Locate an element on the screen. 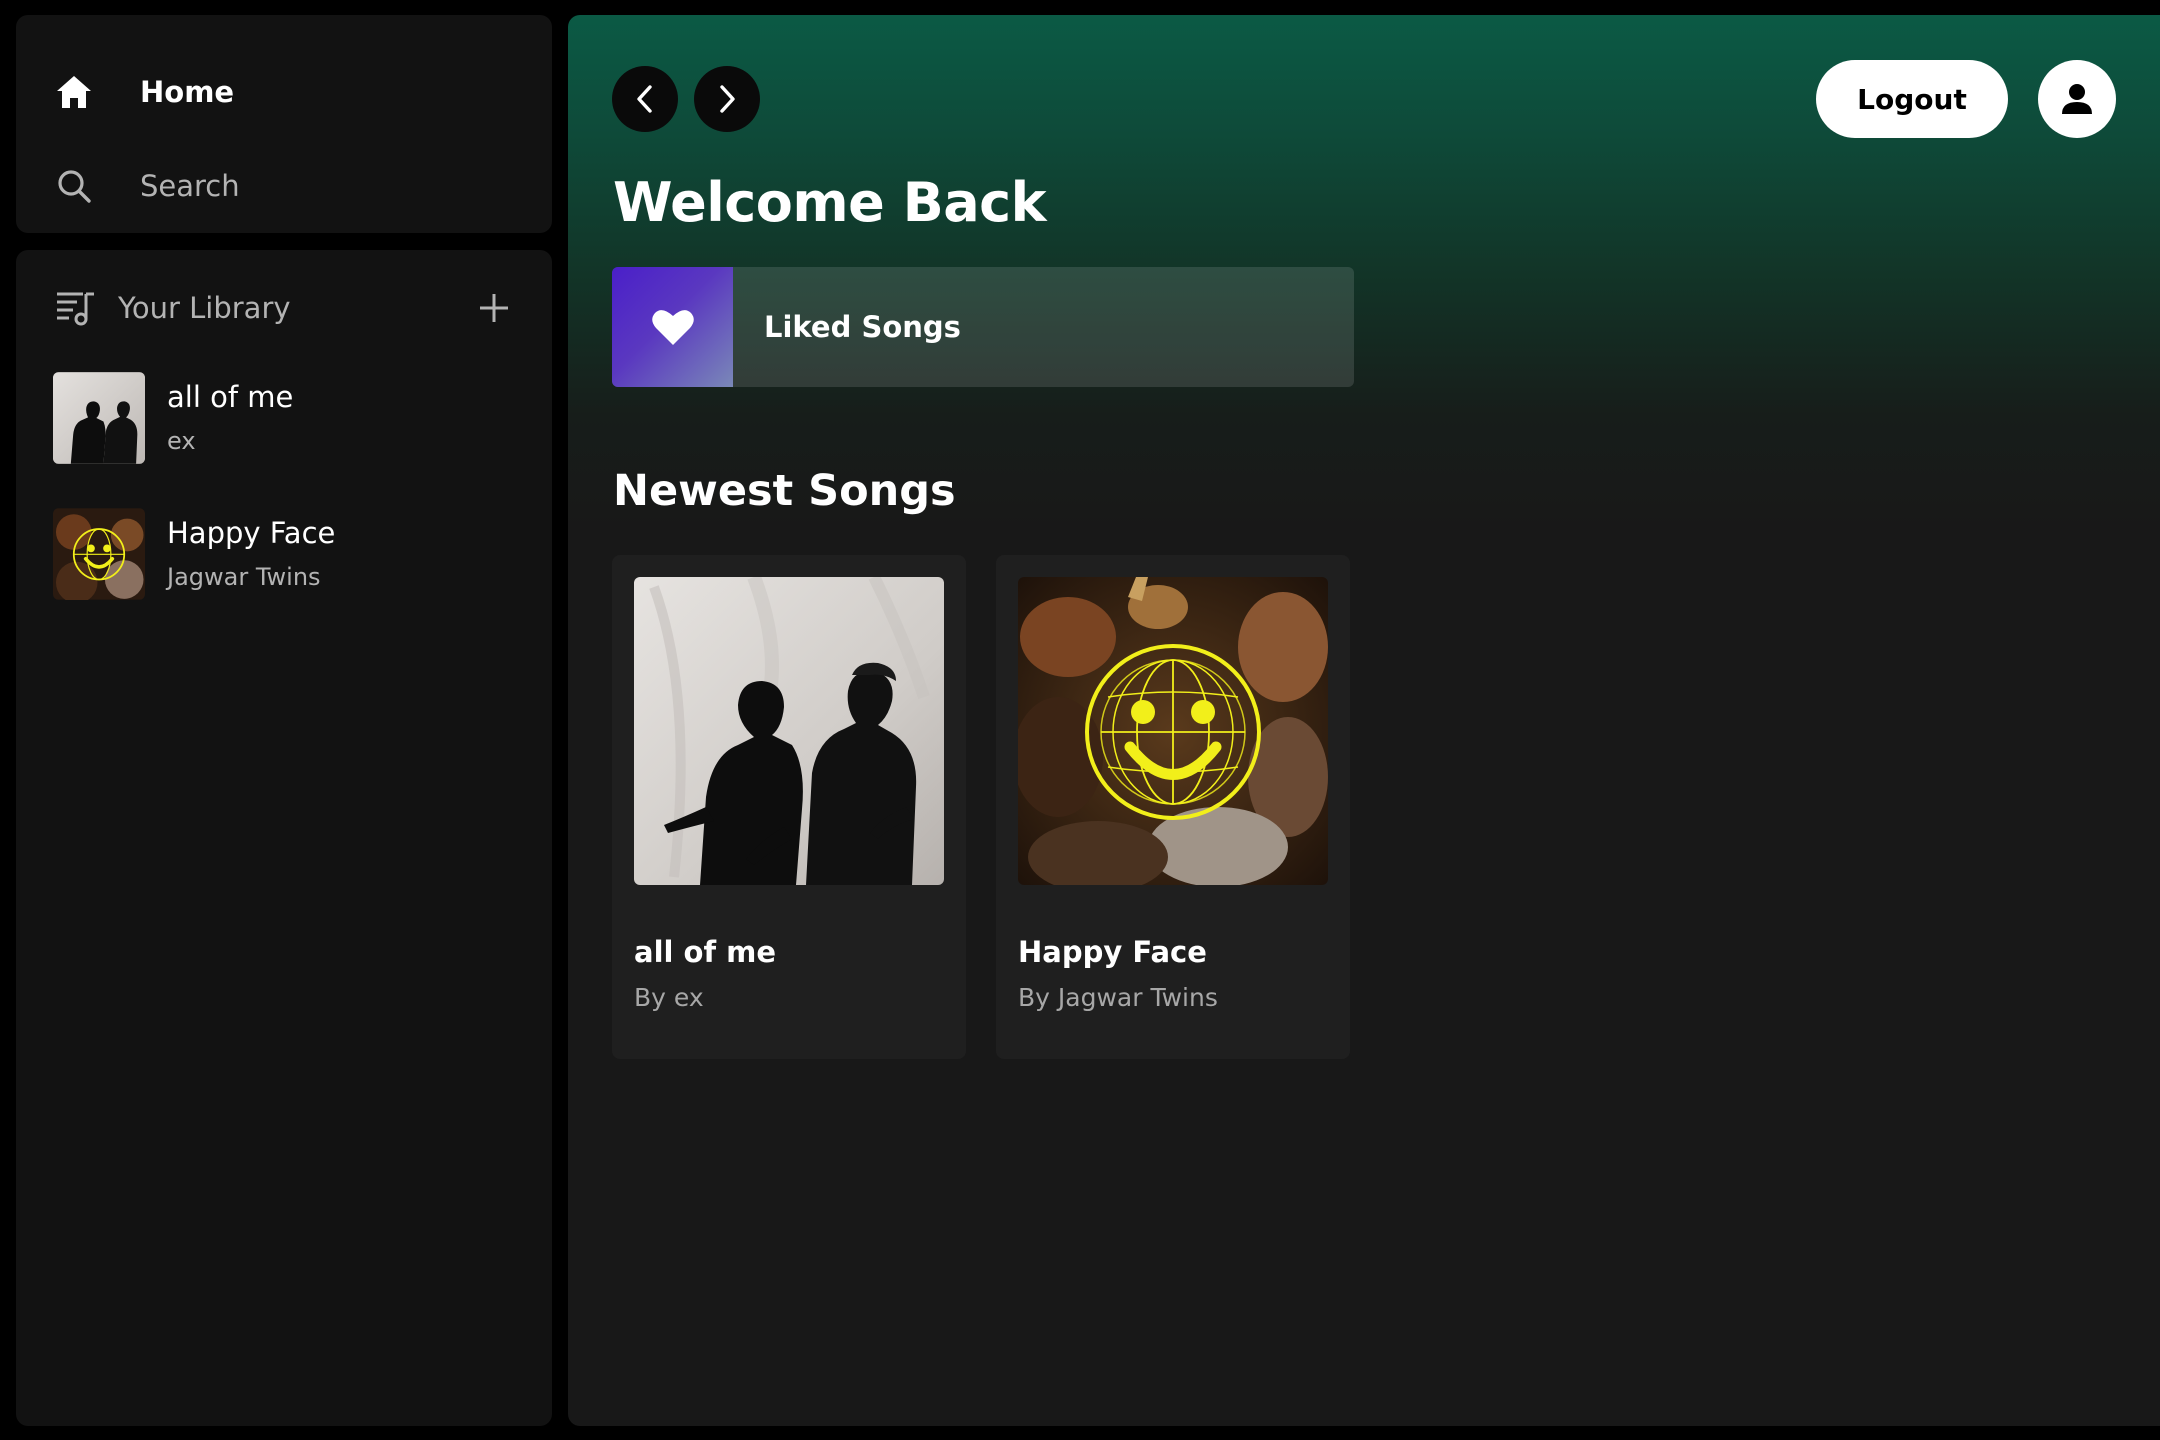 The width and height of the screenshot is (2160, 1440). home-label: Home is located at coordinates (187, 92).